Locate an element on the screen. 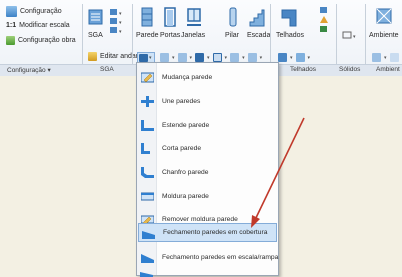 The width and height of the screenshot is (402, 277). pilar-button: Pilar is located at coordinates (232, 35).